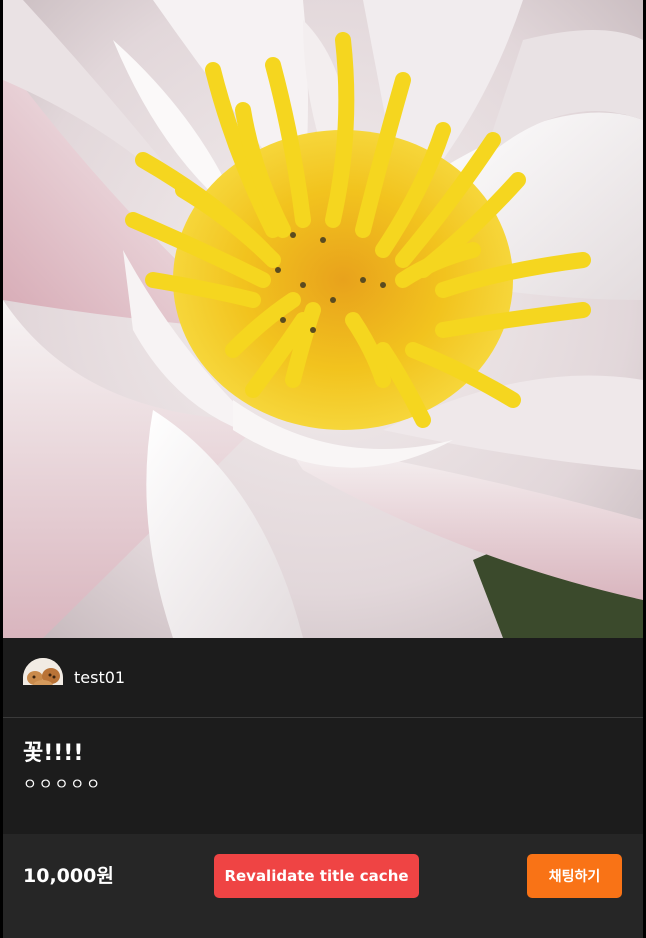  I want to click on revalidate-title-cache-button: Revalidate title cache, so click(316, 876).